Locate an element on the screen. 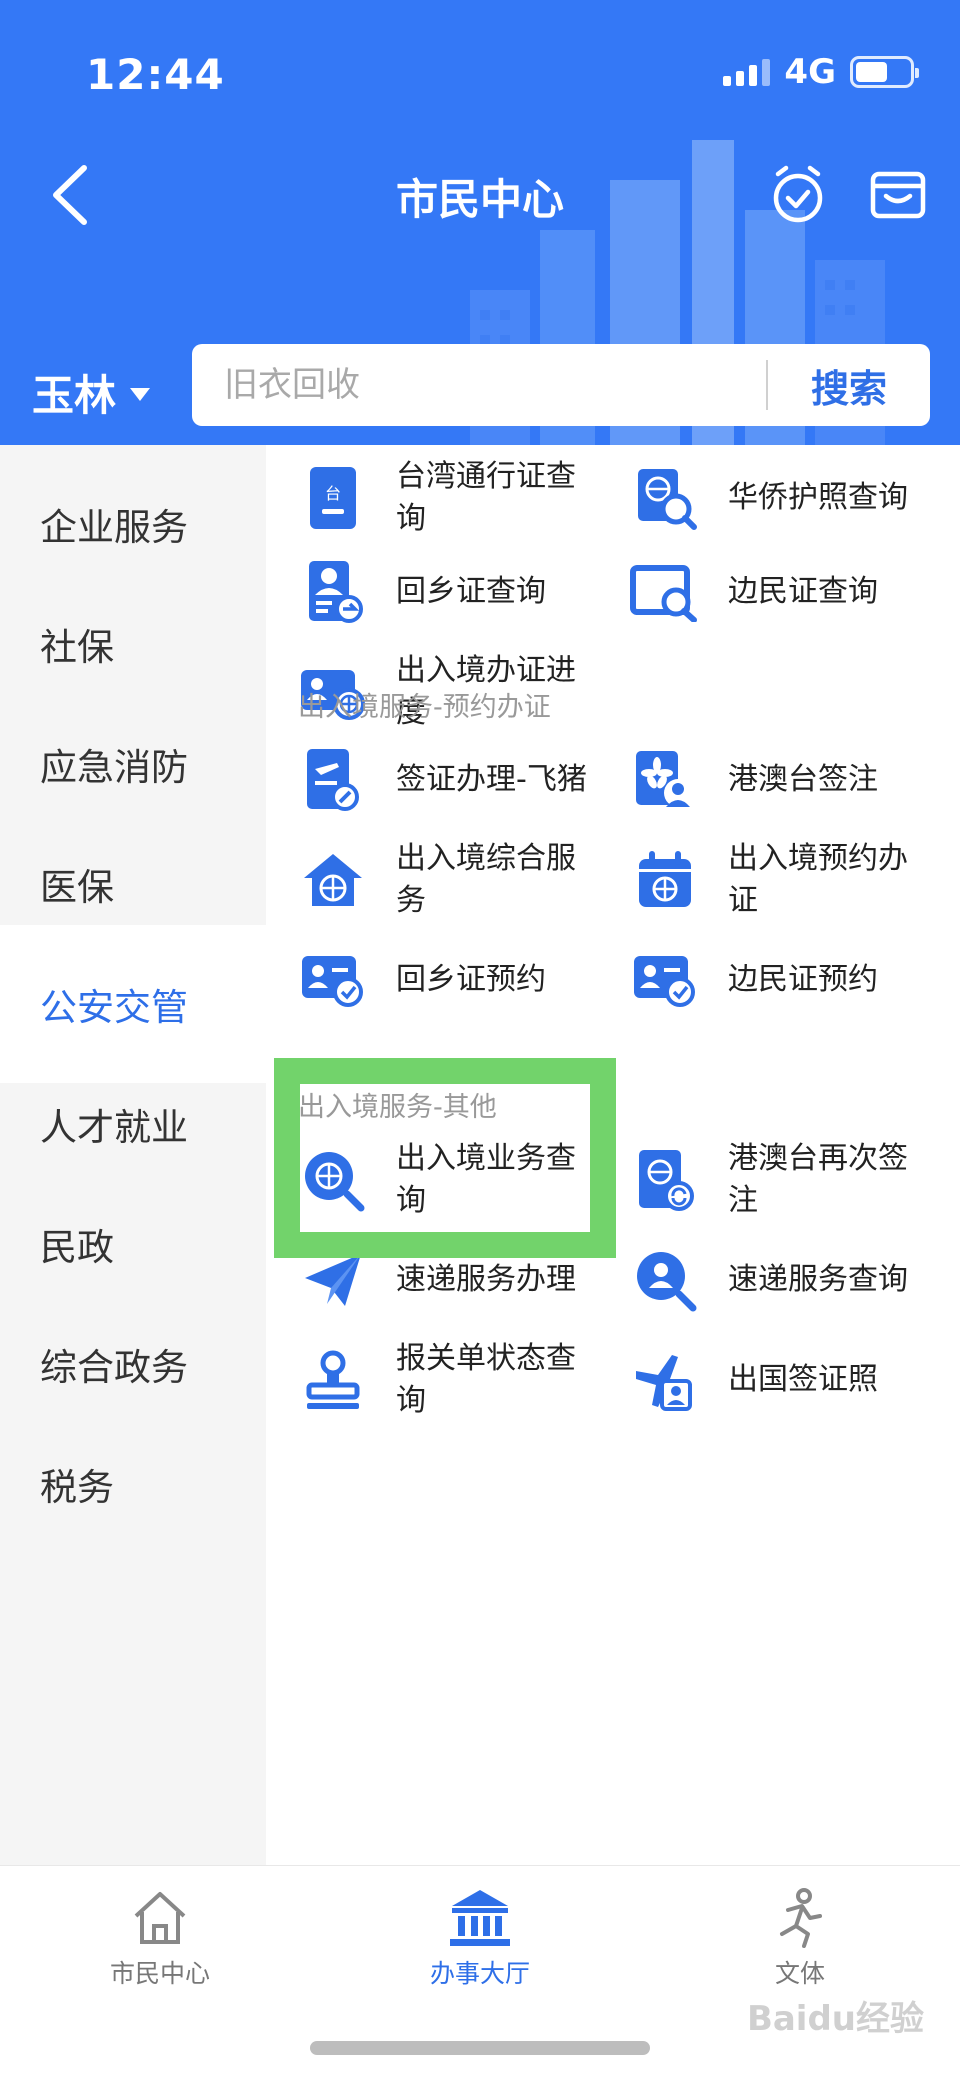  service-label: 边民证查询 is located at coordinates (803, 591).